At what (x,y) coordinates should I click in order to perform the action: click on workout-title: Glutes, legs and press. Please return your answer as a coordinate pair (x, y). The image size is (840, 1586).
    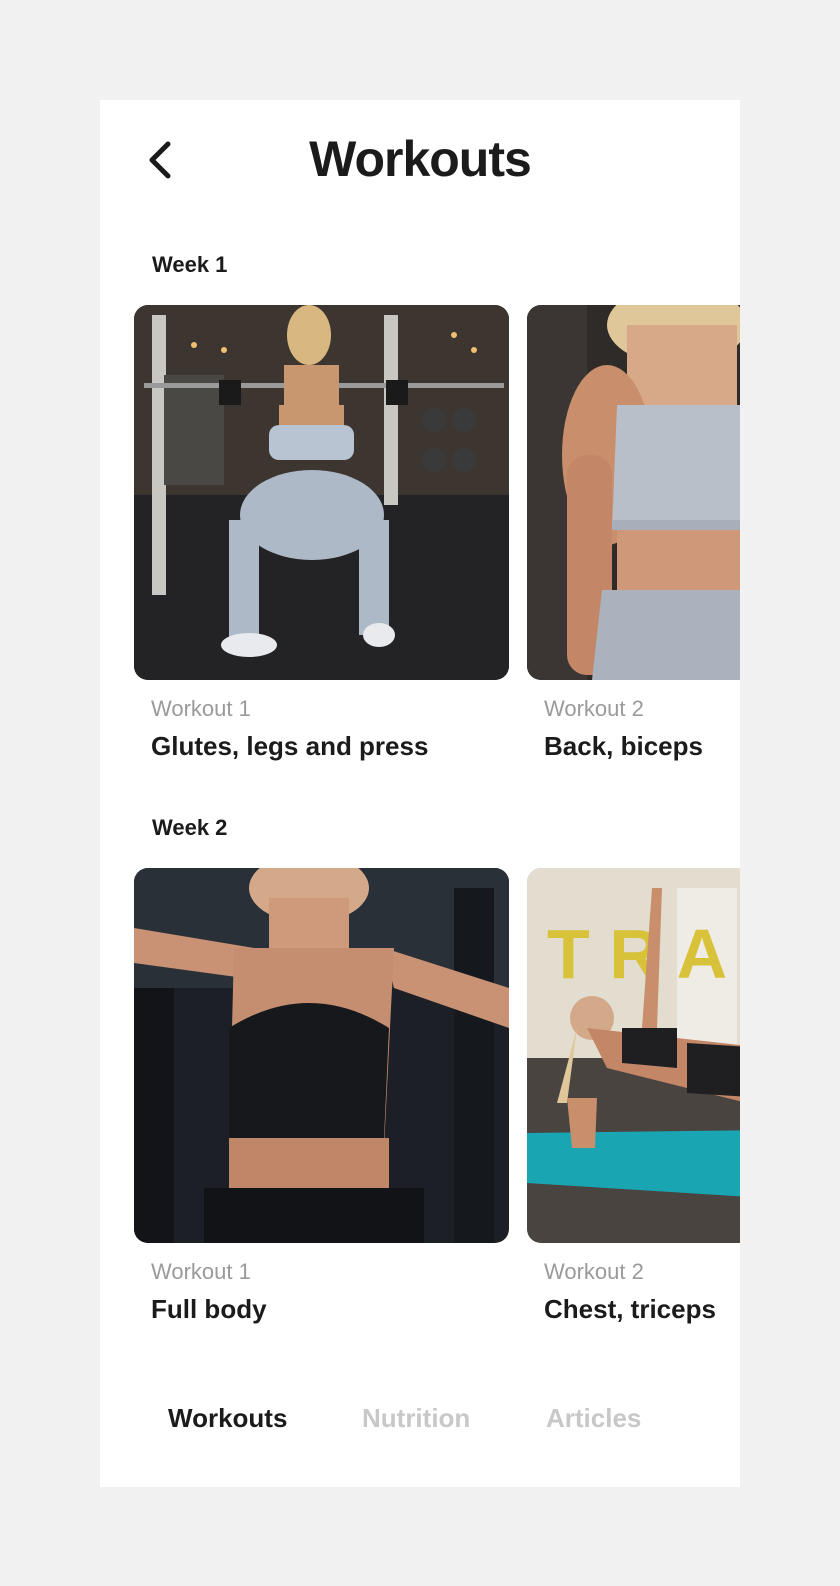
    Looking at the image, I should click on (290, 746).